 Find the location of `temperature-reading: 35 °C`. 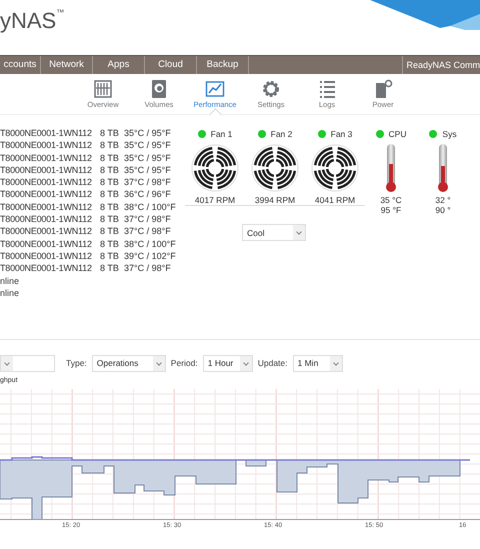

temperature-reading: 35 °C is located at coordinates (391, 200).